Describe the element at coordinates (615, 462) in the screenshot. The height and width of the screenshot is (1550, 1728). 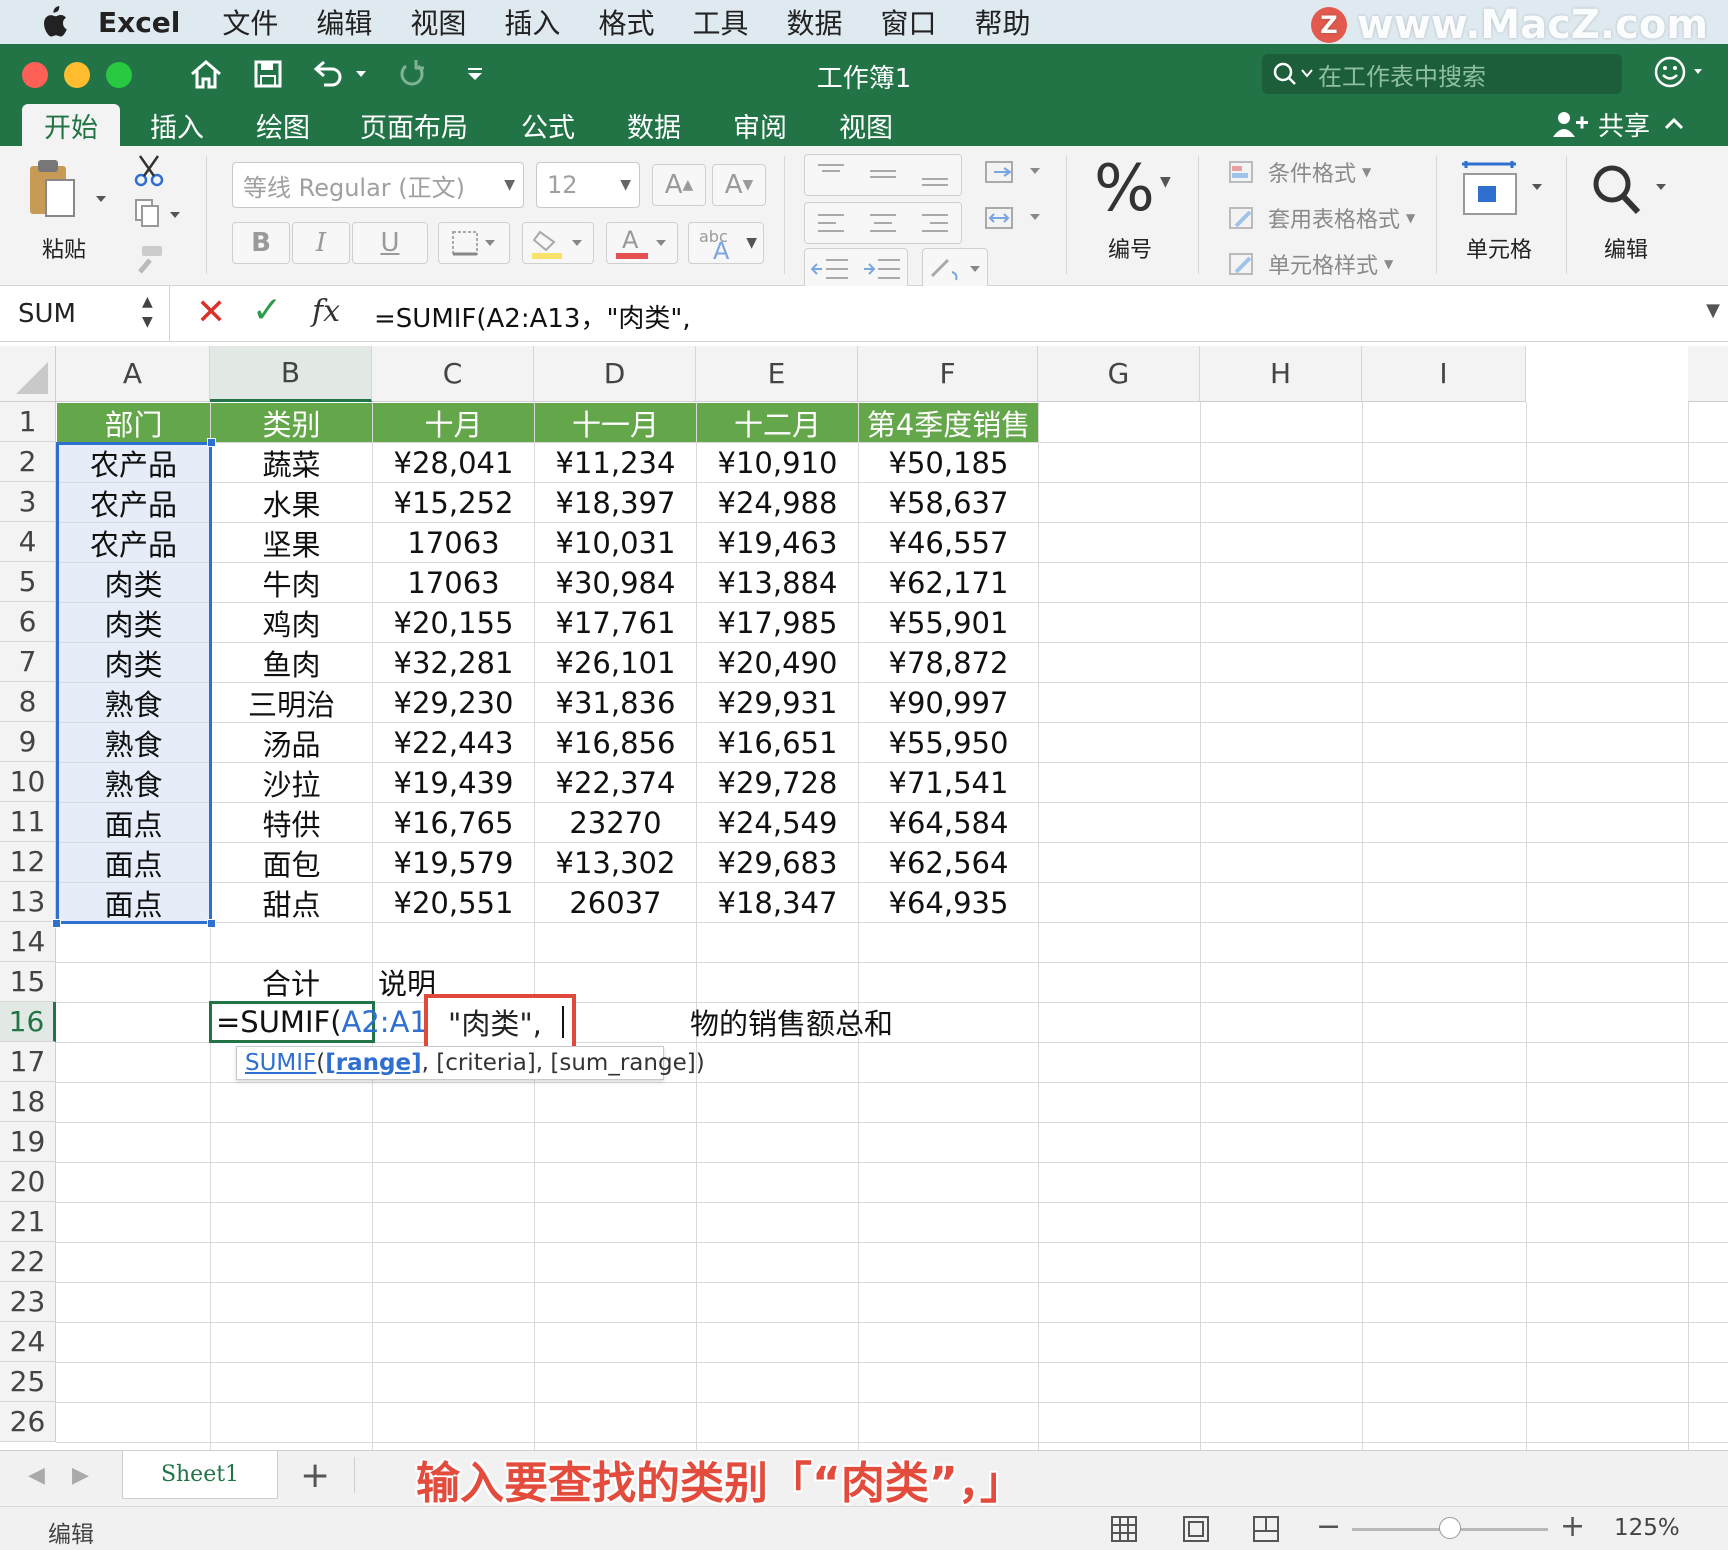
I see `table-cell: ¥11,234` at that location.